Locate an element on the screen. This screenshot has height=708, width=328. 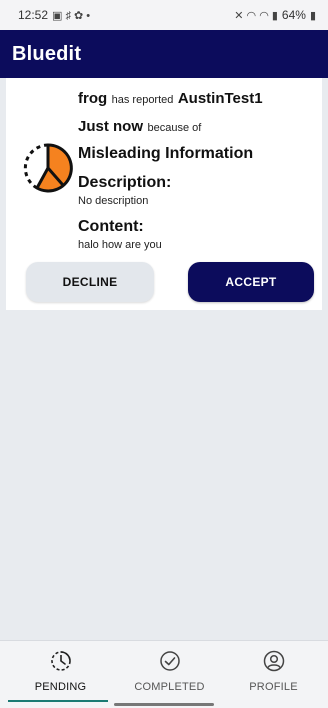
battery-percent: 64% is located at coordinates (293, 15).